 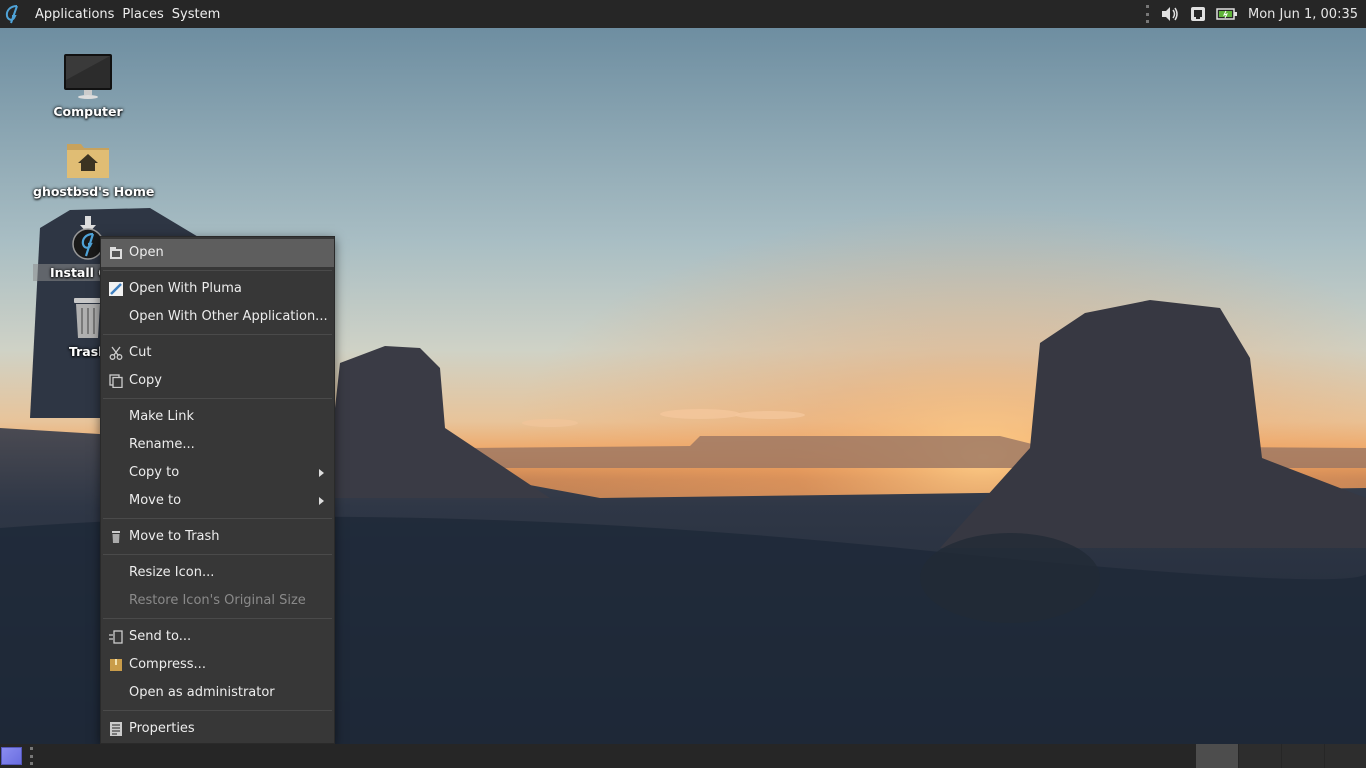 I want to click on places-menu: Places, so click(x=142, y=14).